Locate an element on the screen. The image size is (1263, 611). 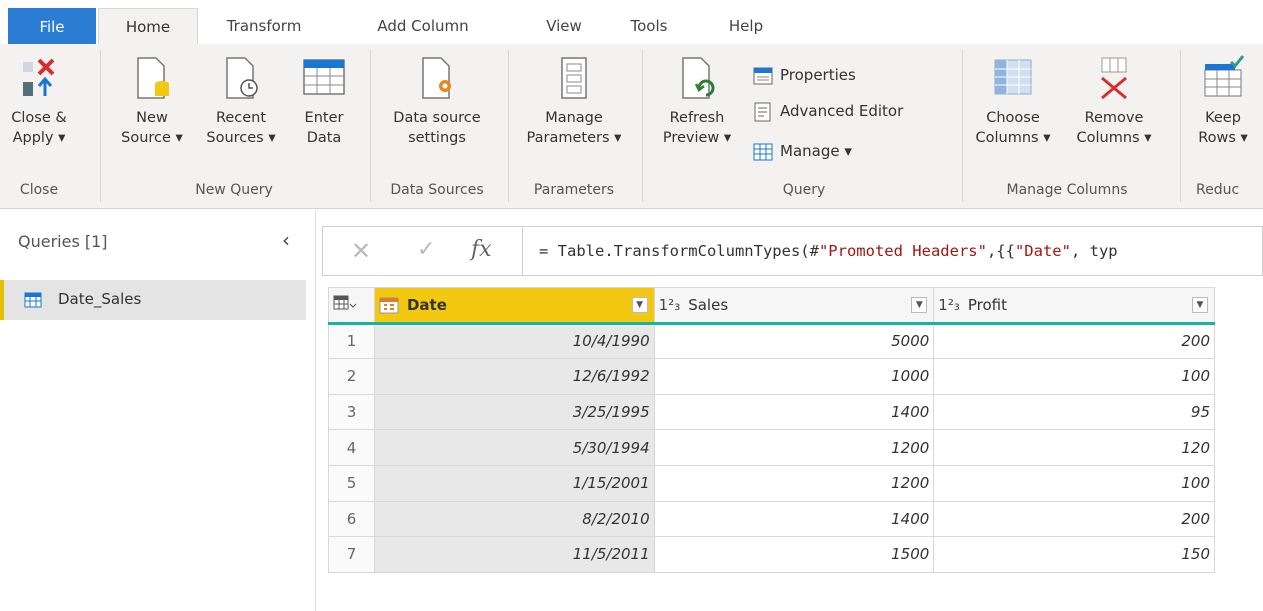
recent-sources-icon is located at coordinates (242, 78).